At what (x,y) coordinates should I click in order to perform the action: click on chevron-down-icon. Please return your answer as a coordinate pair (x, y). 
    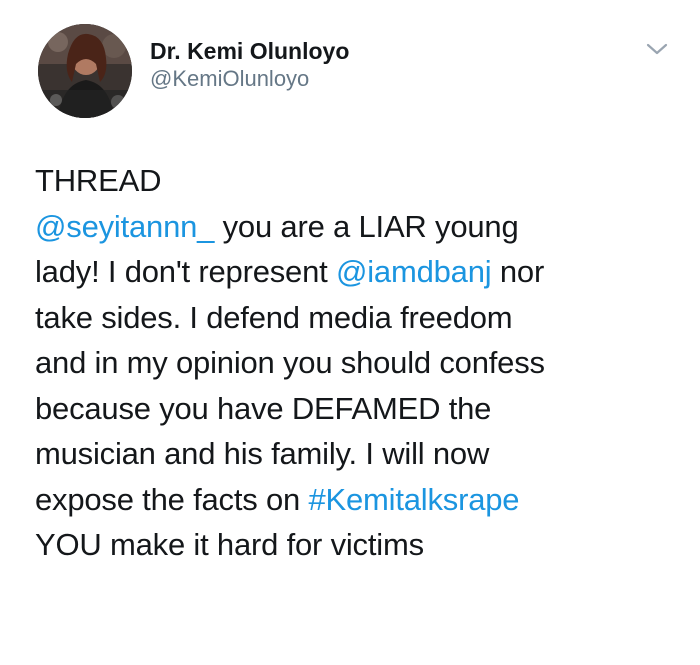
    Looking at the image, I should click on (657, 49).